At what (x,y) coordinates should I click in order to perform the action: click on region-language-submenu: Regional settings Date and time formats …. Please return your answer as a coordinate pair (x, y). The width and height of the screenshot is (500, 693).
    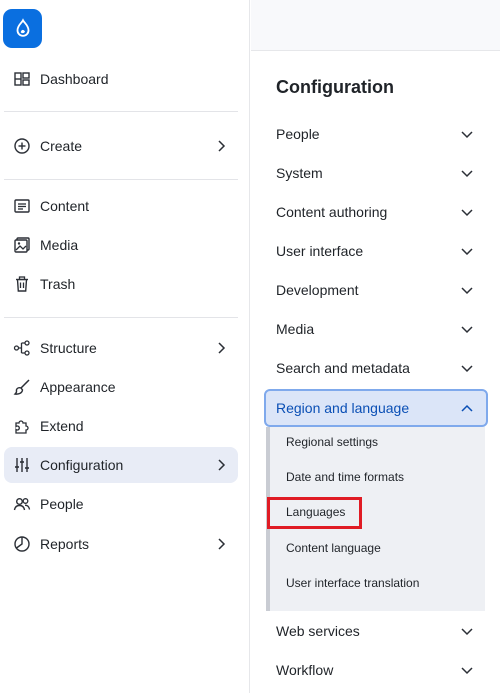
    Looking at the image, I should click on (375, 519).